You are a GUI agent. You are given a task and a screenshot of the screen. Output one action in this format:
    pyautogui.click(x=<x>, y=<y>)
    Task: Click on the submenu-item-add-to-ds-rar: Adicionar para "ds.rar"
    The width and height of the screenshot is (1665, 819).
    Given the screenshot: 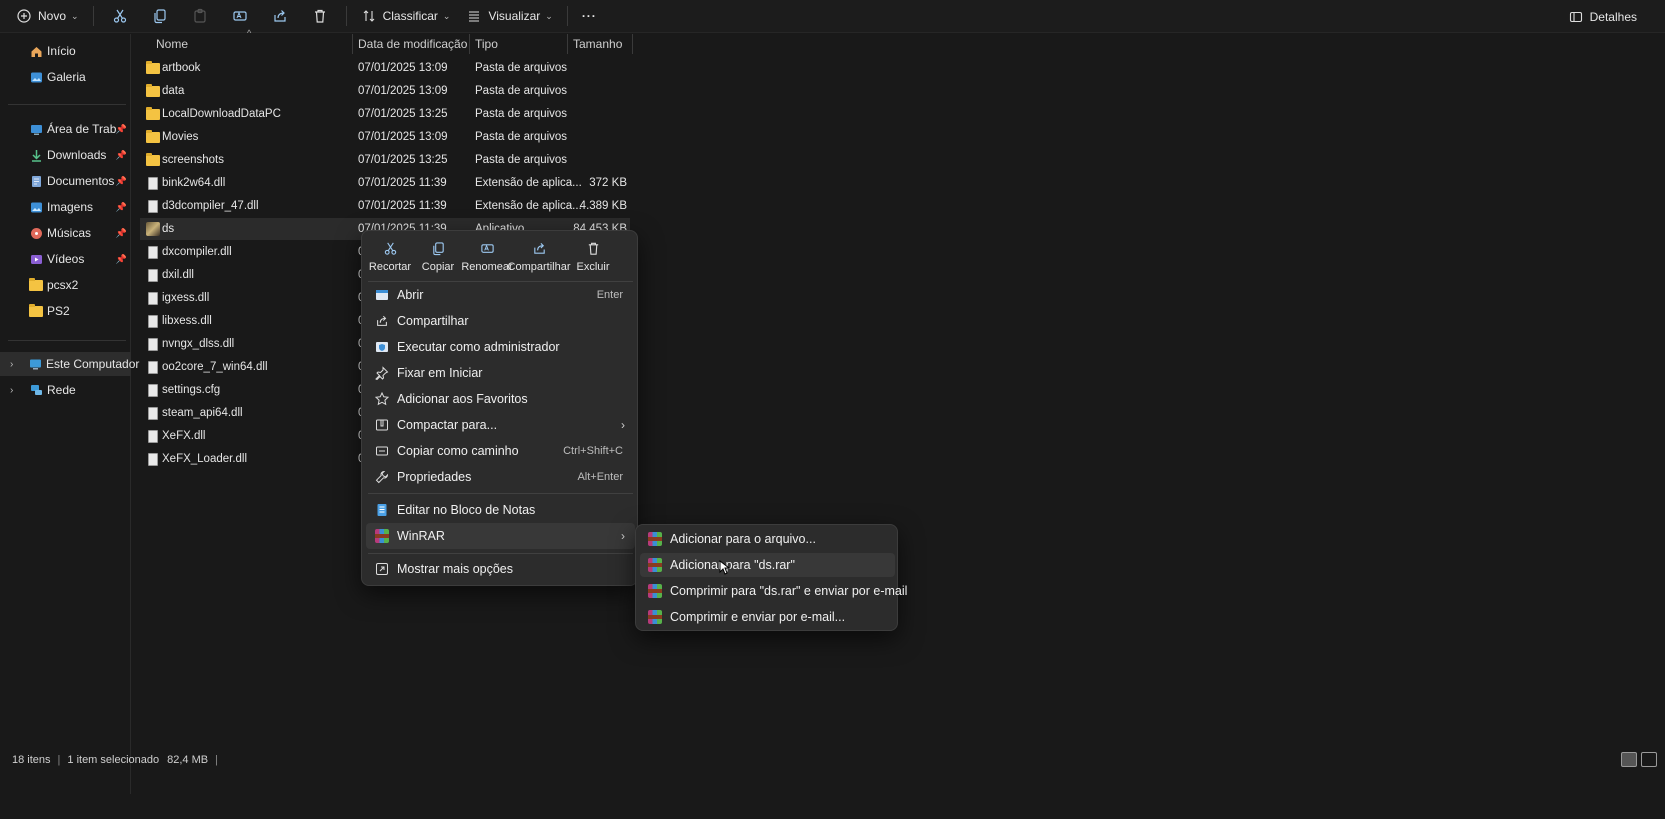 What is the action you would take?
    pyautogui.click(x=767, y=565)
    